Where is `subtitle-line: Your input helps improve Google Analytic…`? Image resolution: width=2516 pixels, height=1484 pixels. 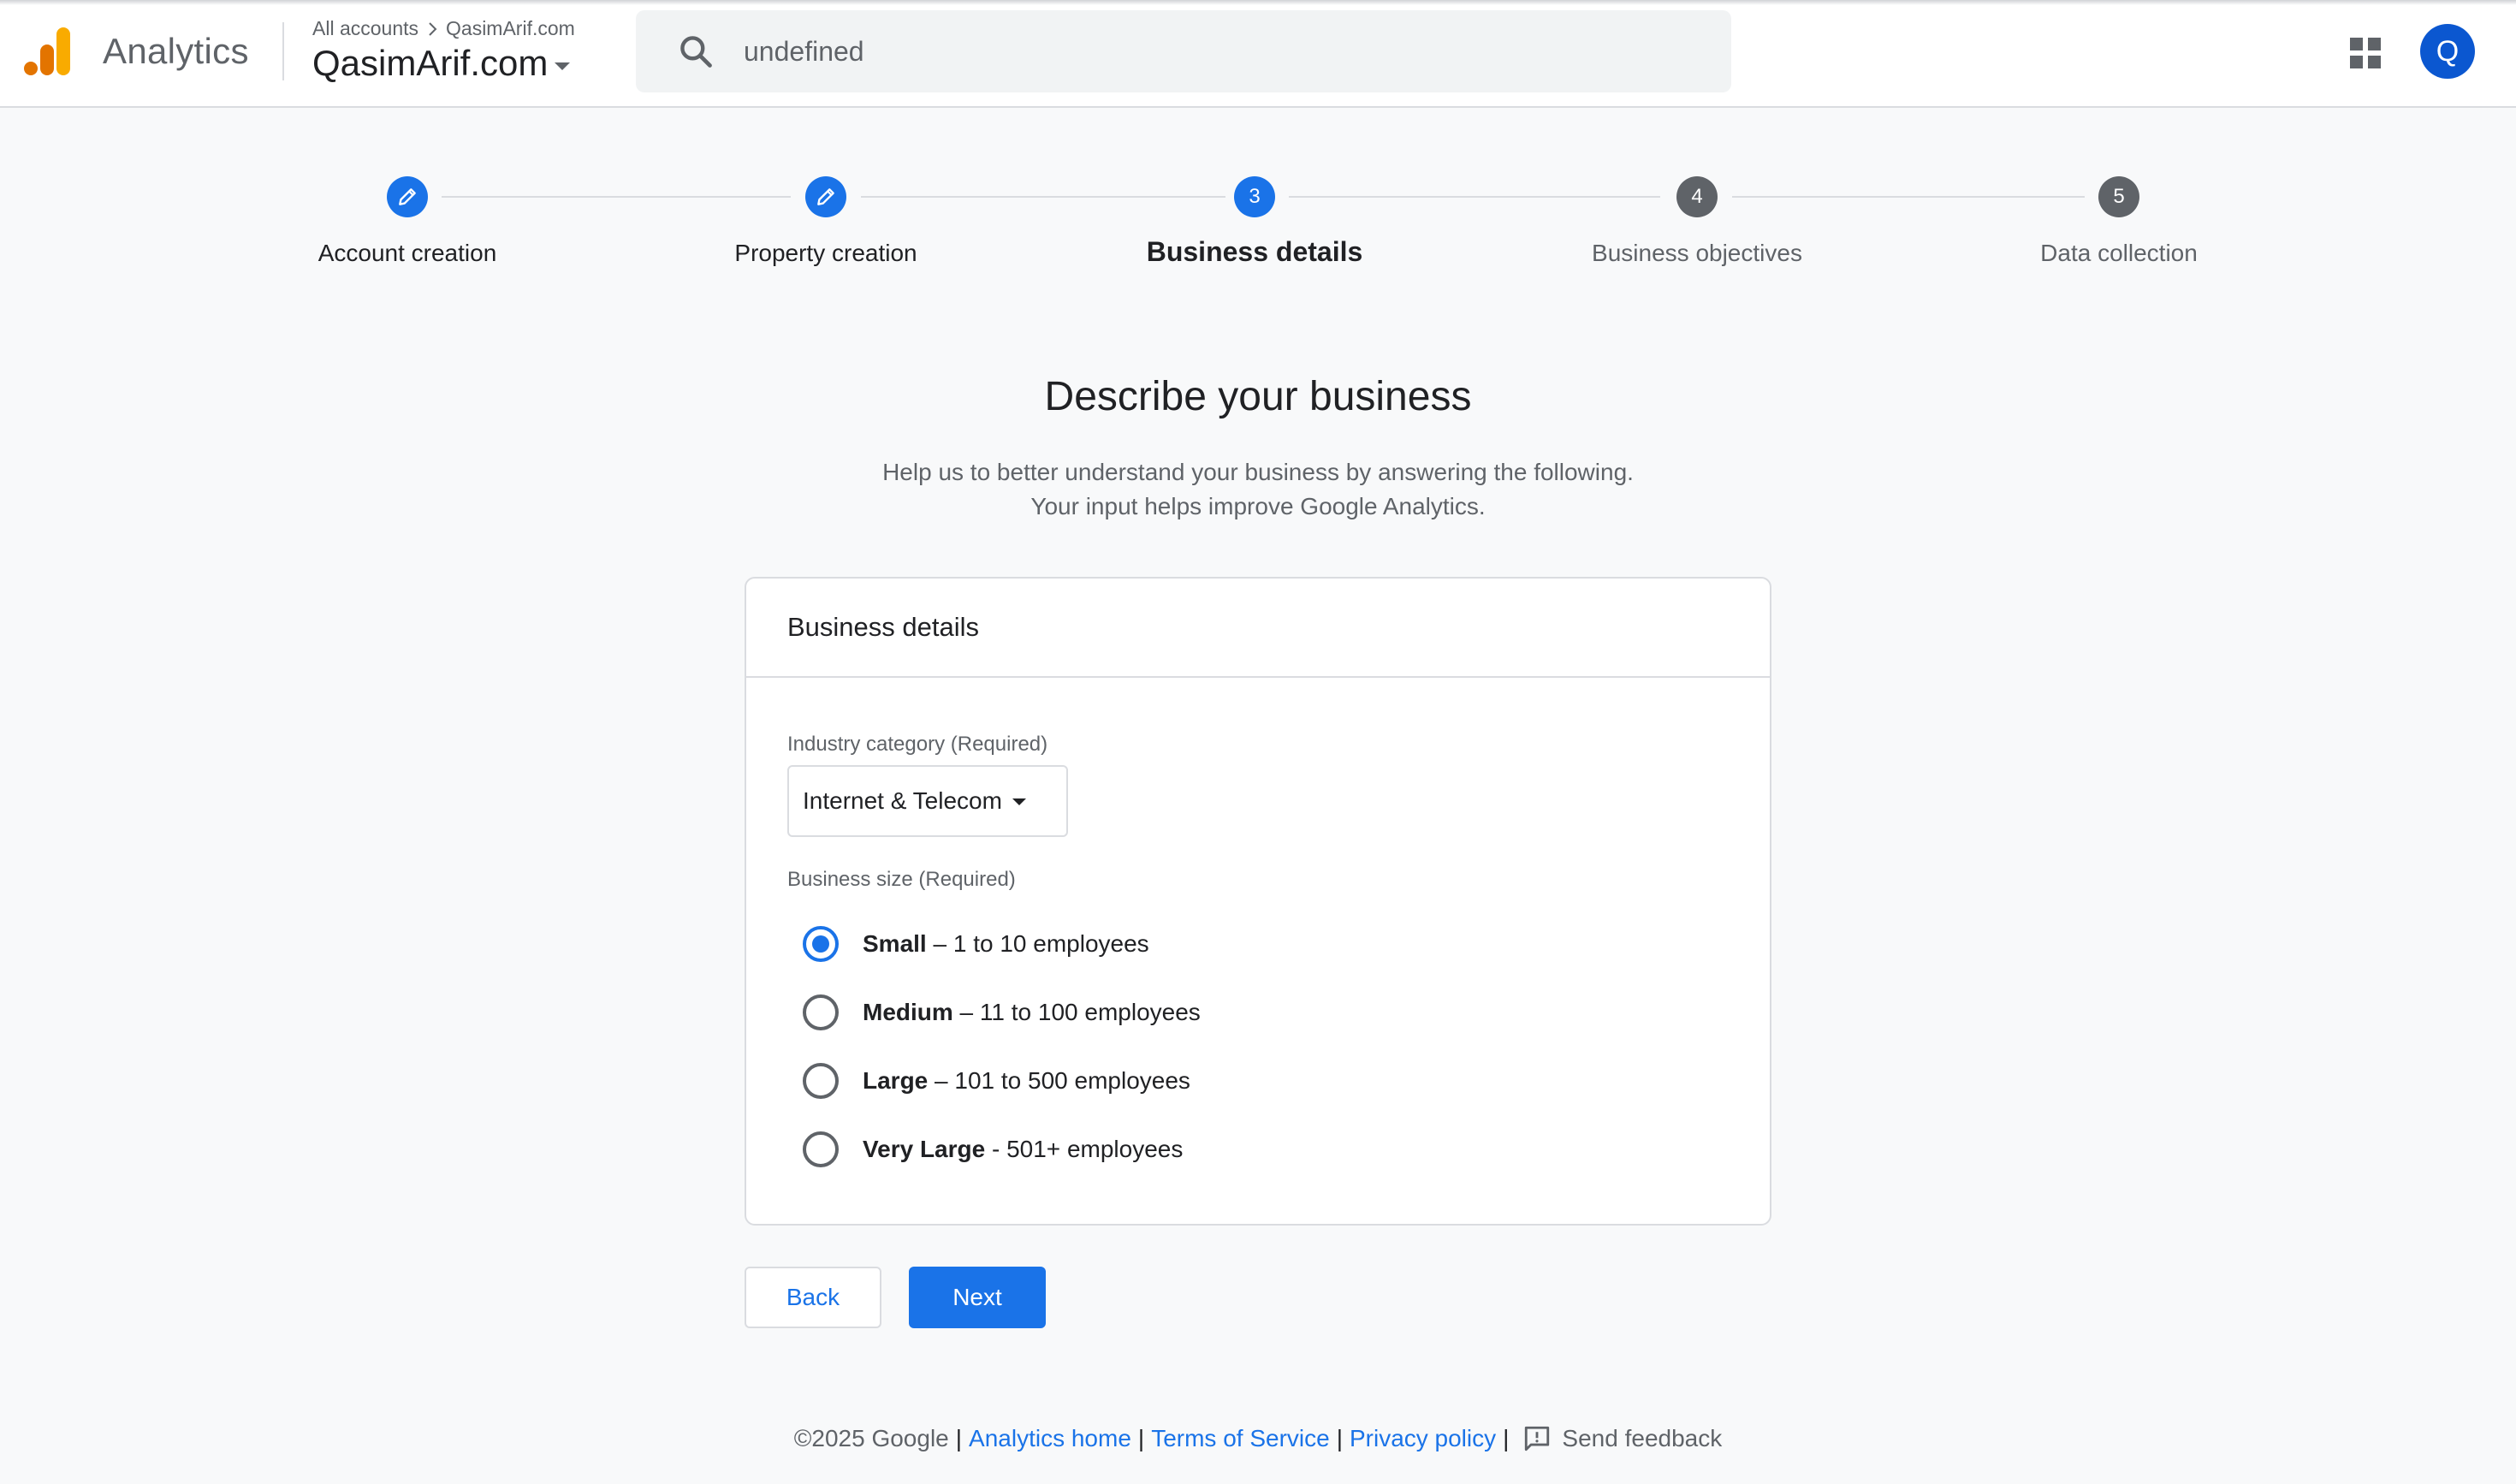
subtitle-line: Your input helps improve Google Analytic… is located at coordinates (1258, 506).